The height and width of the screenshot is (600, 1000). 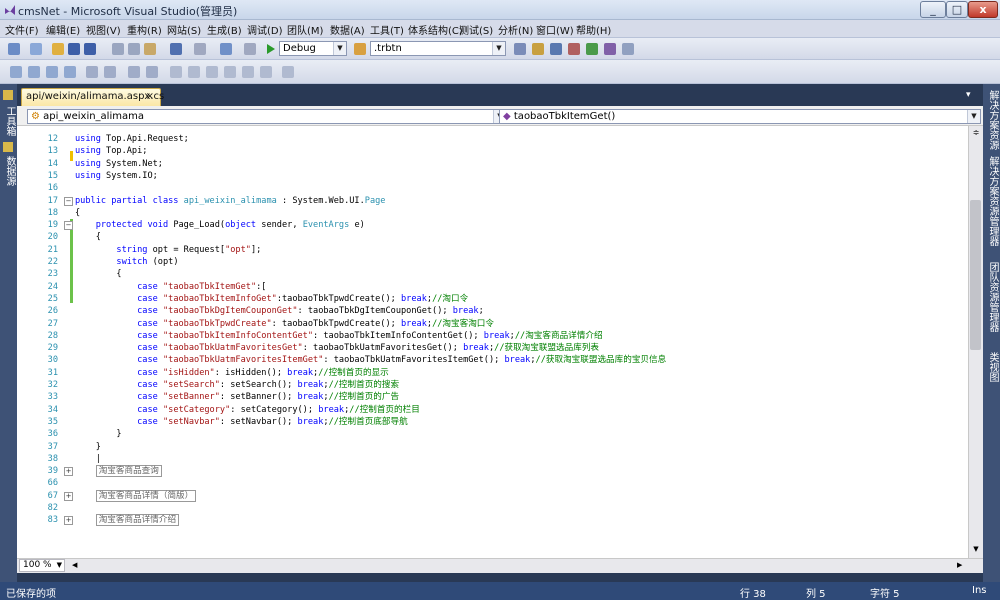 What do you see at coordinates (360, 49) in the screenshot?
I see `find-in-files-icon` at bounding box center [360, 49].